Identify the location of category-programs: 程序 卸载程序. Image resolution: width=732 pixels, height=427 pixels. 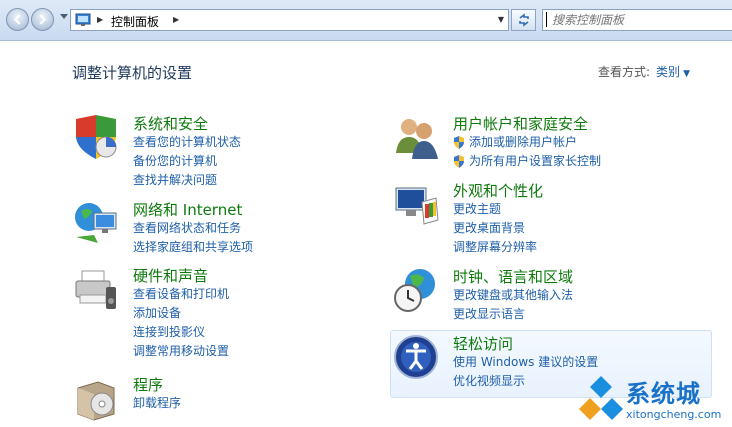
(202, 398).